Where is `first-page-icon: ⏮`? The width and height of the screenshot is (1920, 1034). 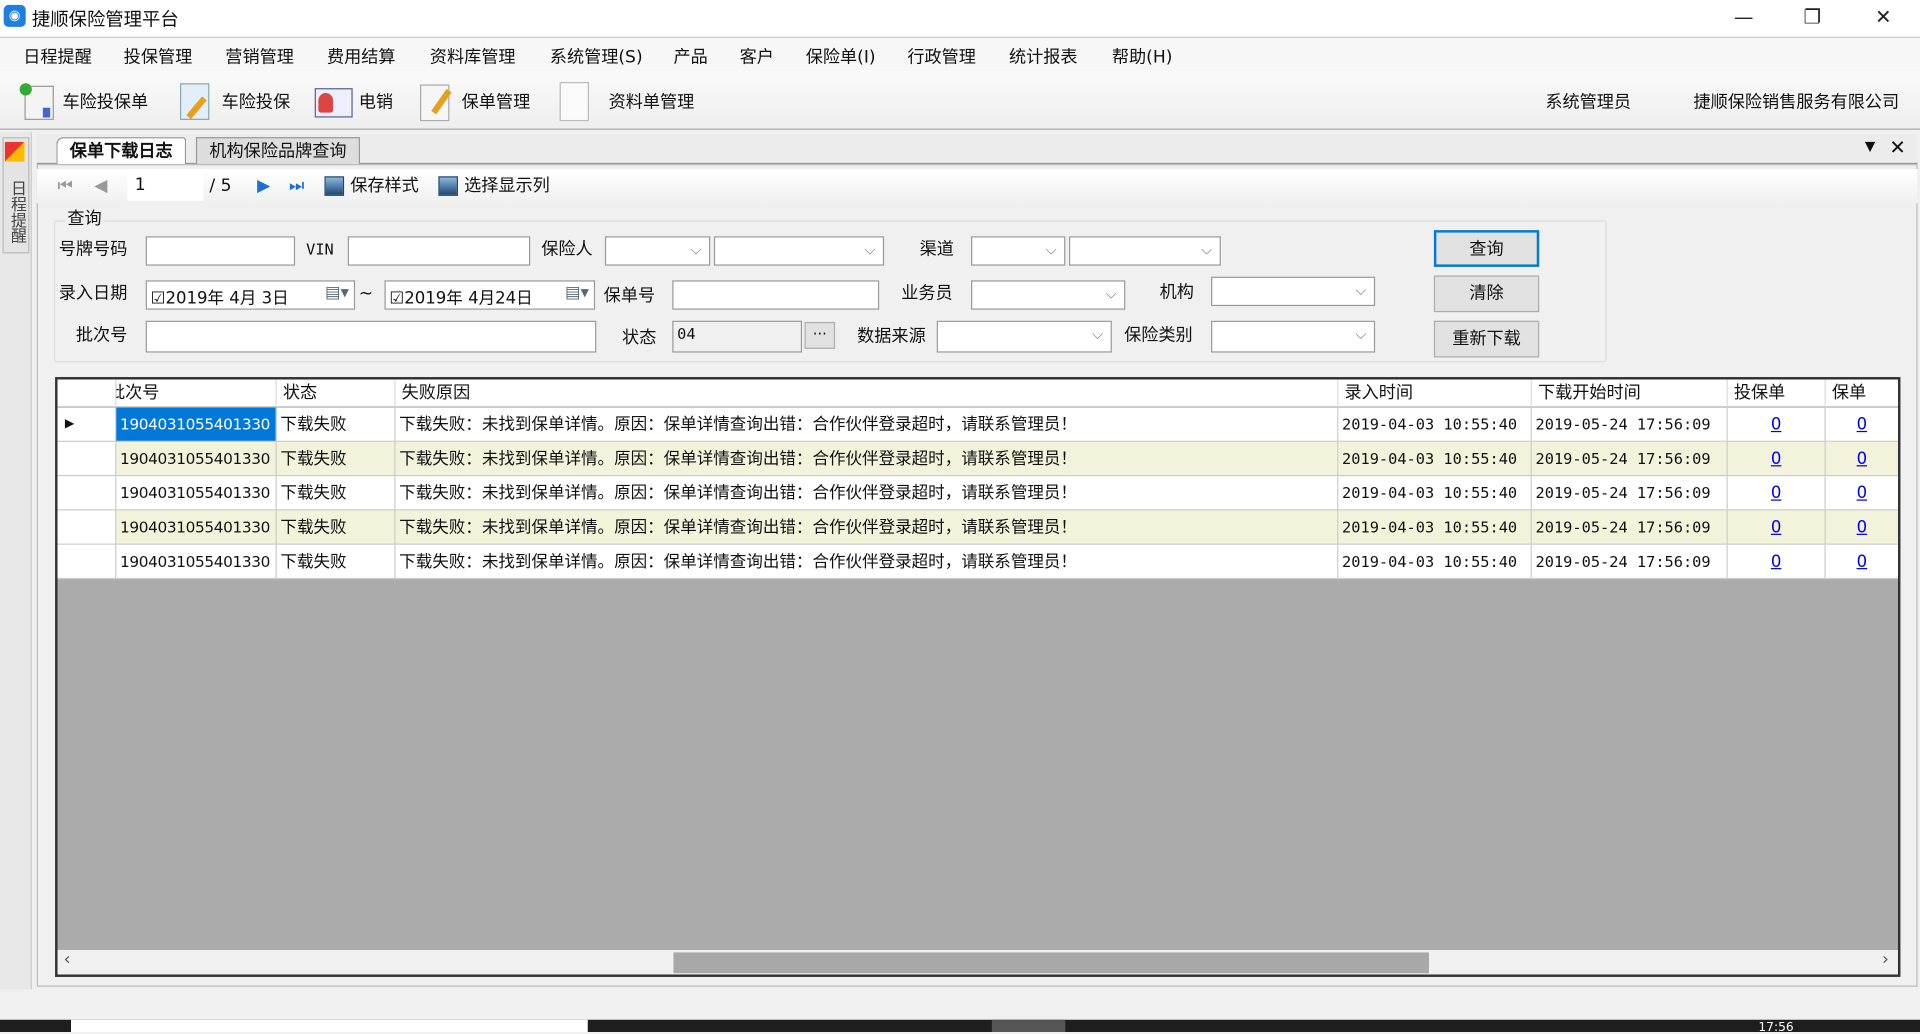
first-page-icon: ⏮ is located at coordinates (65, 186).